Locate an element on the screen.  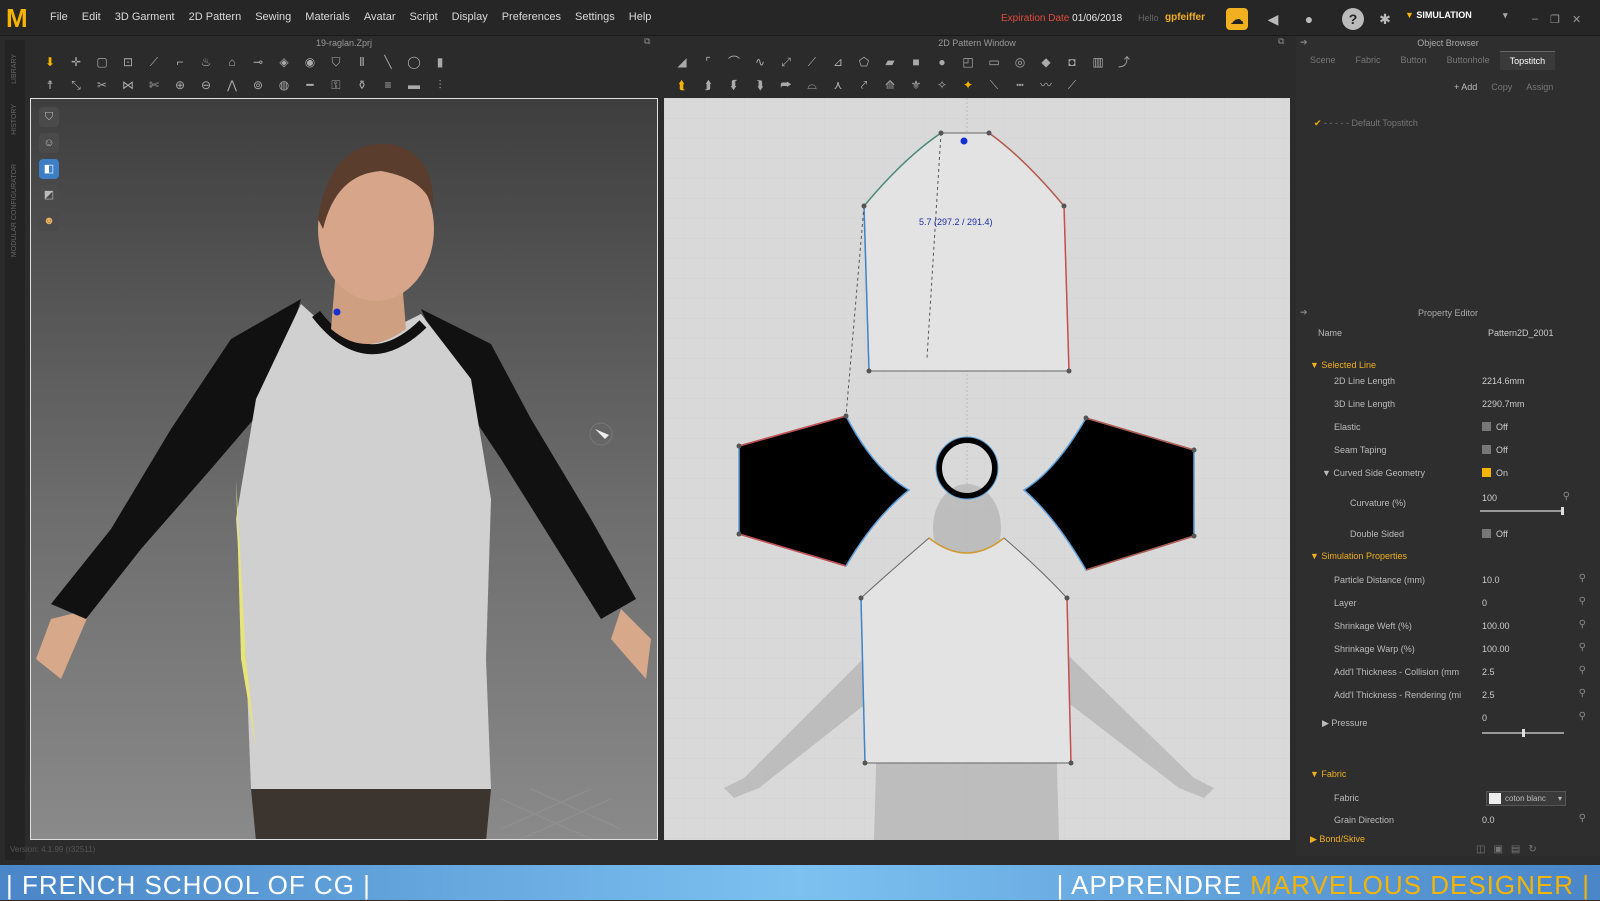
fabric-section: ▼ Fabric is located at coordinates (1328, 774).